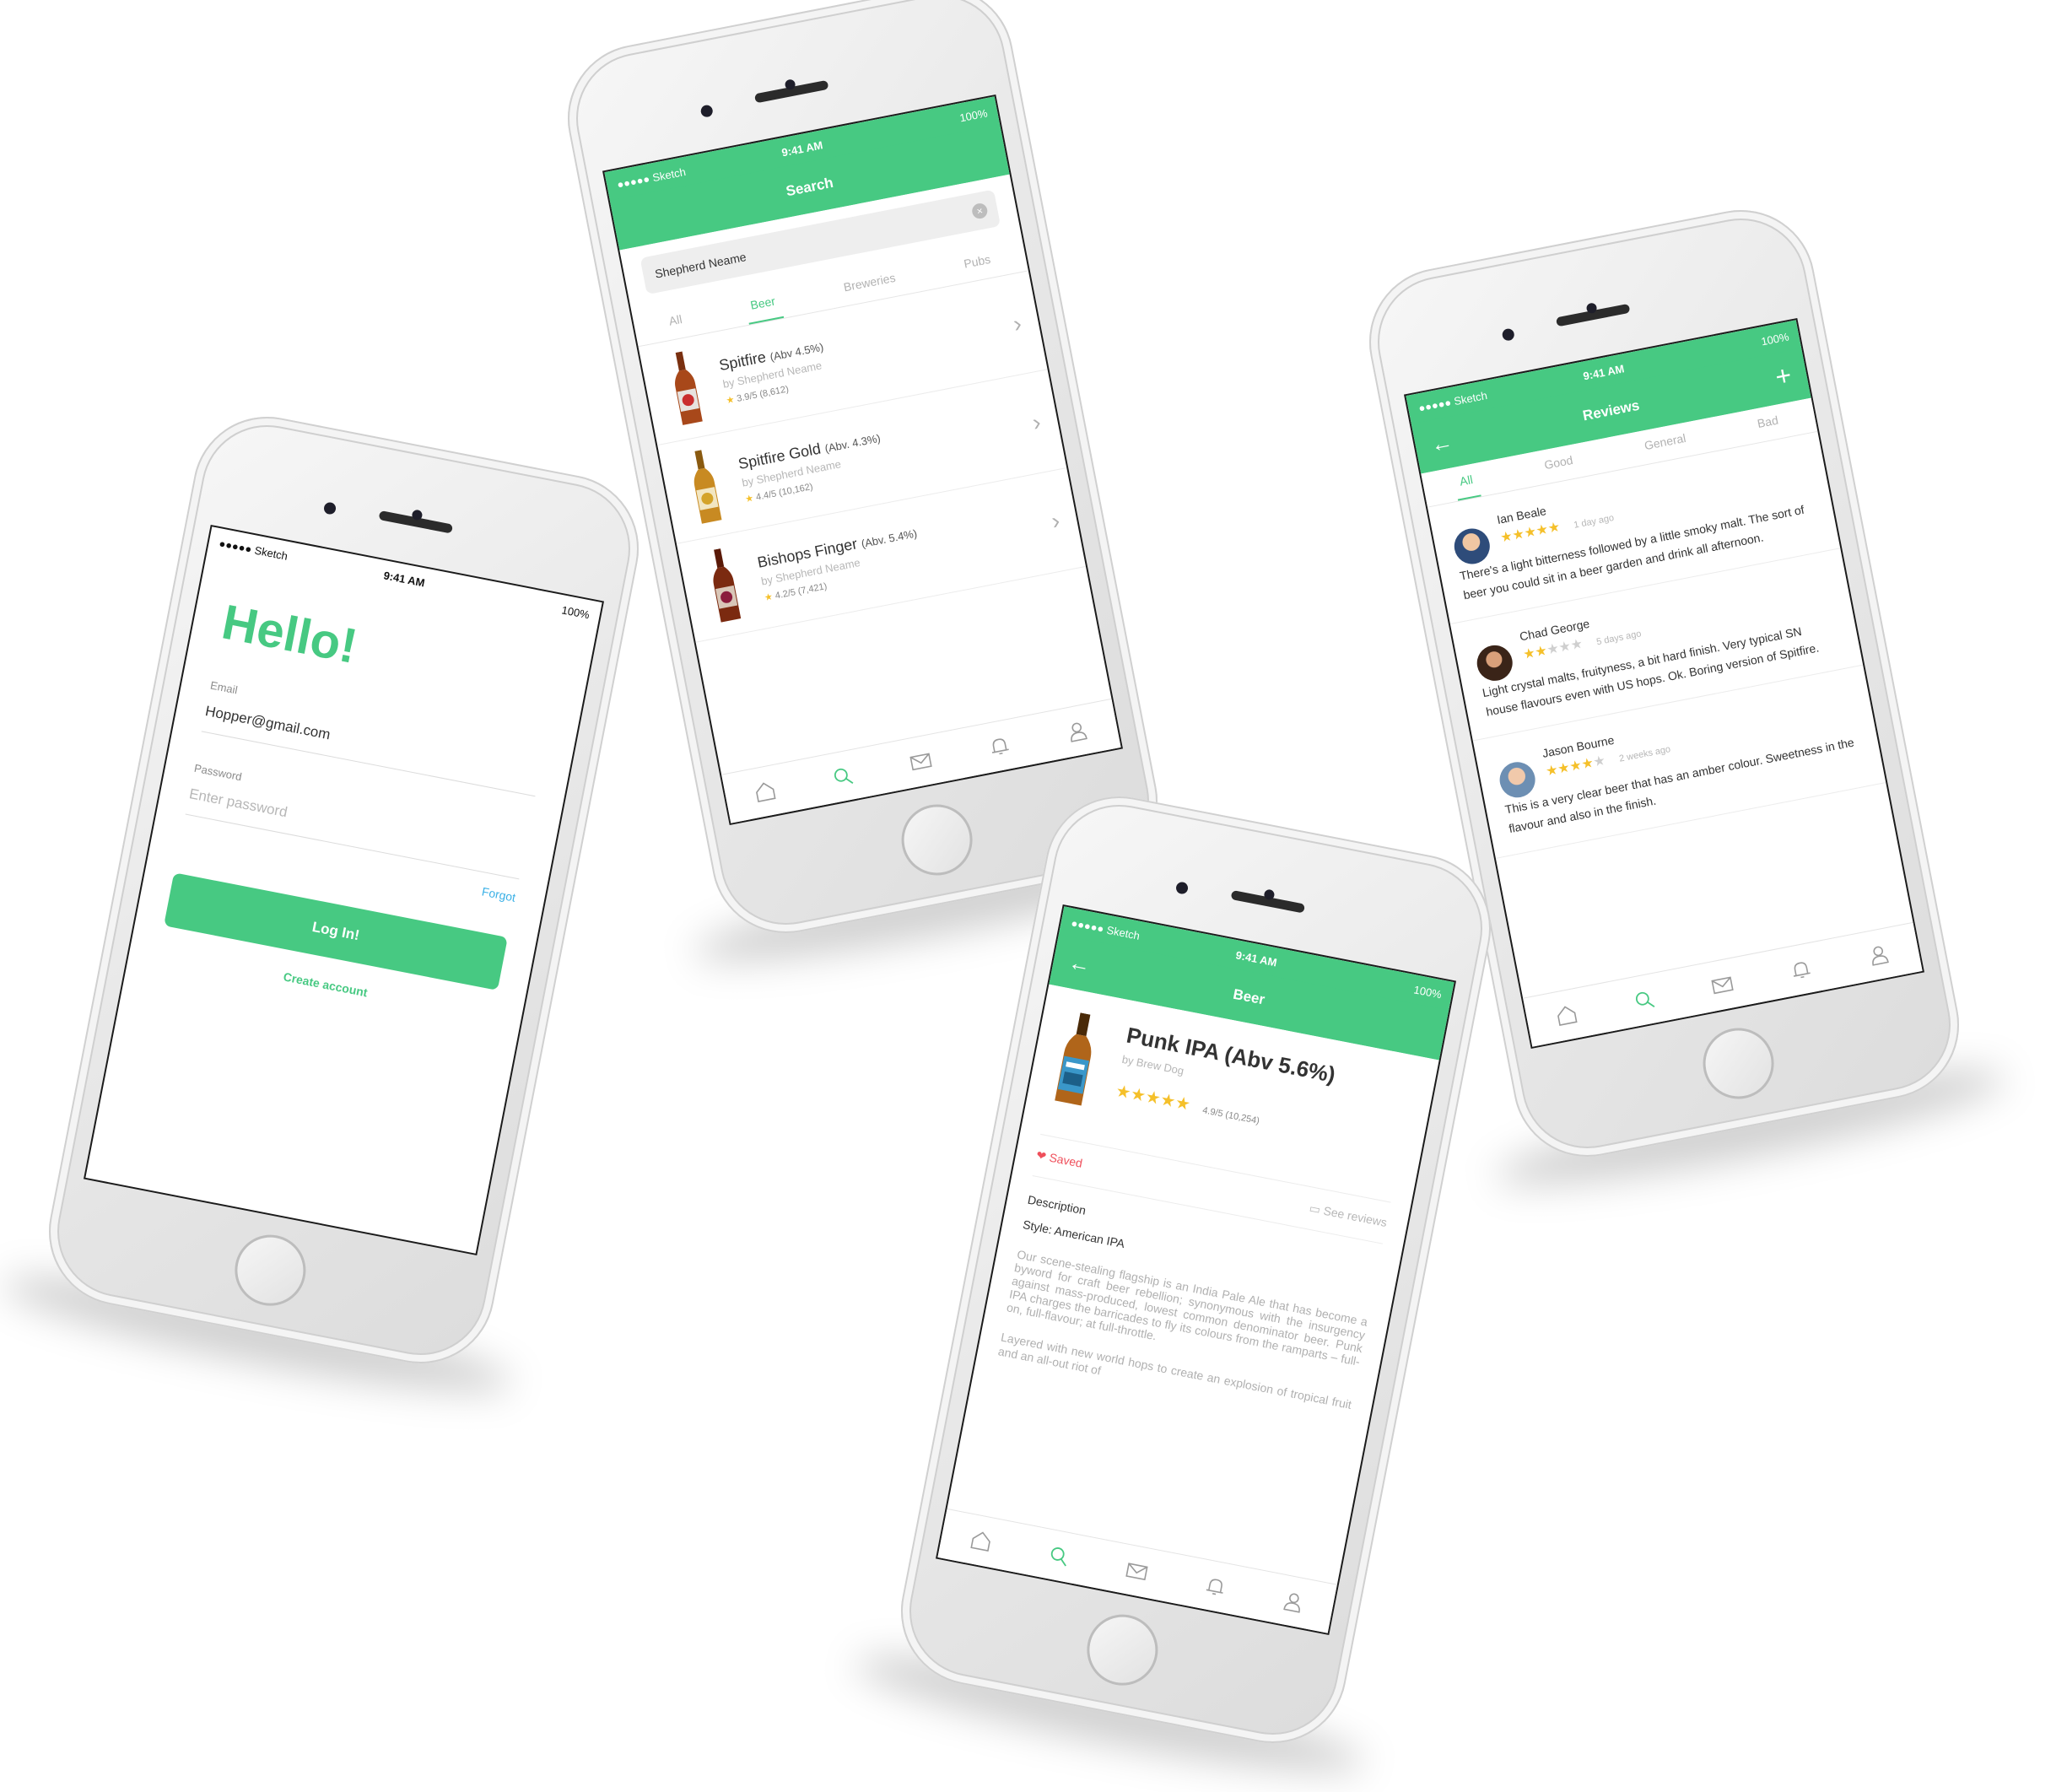 Image resolution: width=2067 pixels, height=1792 pixels. Describe the element at coordinates (1645, 755) in the screenshot. I see `review-time: 2 weeks ago` at that location.